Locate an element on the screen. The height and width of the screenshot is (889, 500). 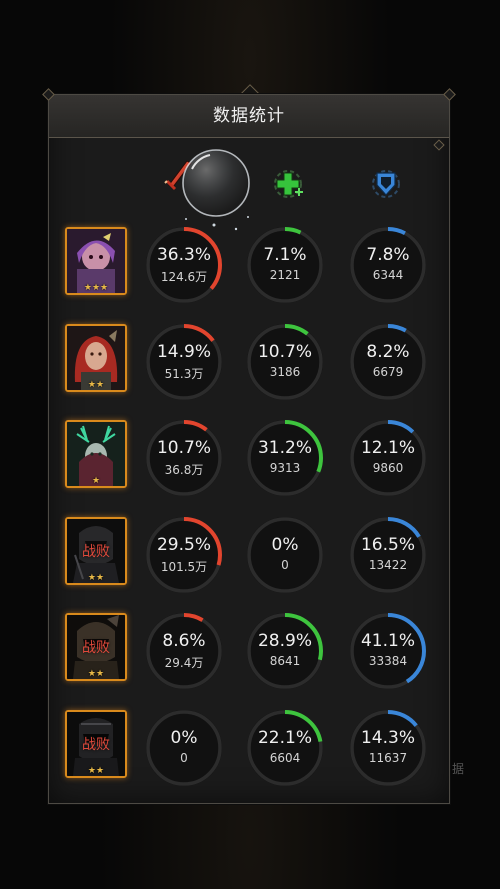
stat-ring: 31.2% 9313 is located at coordinates (285, 458).